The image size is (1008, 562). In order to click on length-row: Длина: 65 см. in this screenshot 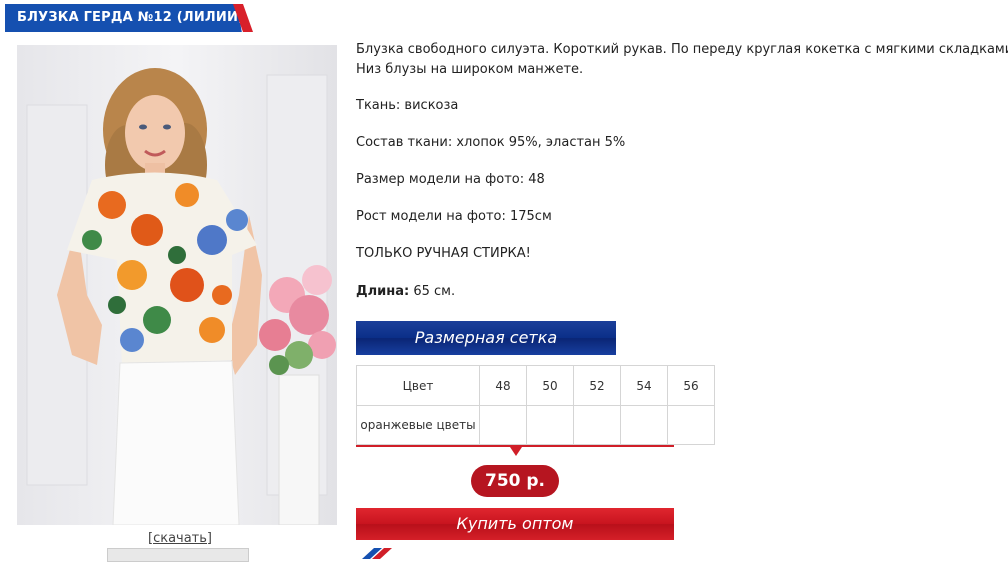, I will do `click(405, 291)`.